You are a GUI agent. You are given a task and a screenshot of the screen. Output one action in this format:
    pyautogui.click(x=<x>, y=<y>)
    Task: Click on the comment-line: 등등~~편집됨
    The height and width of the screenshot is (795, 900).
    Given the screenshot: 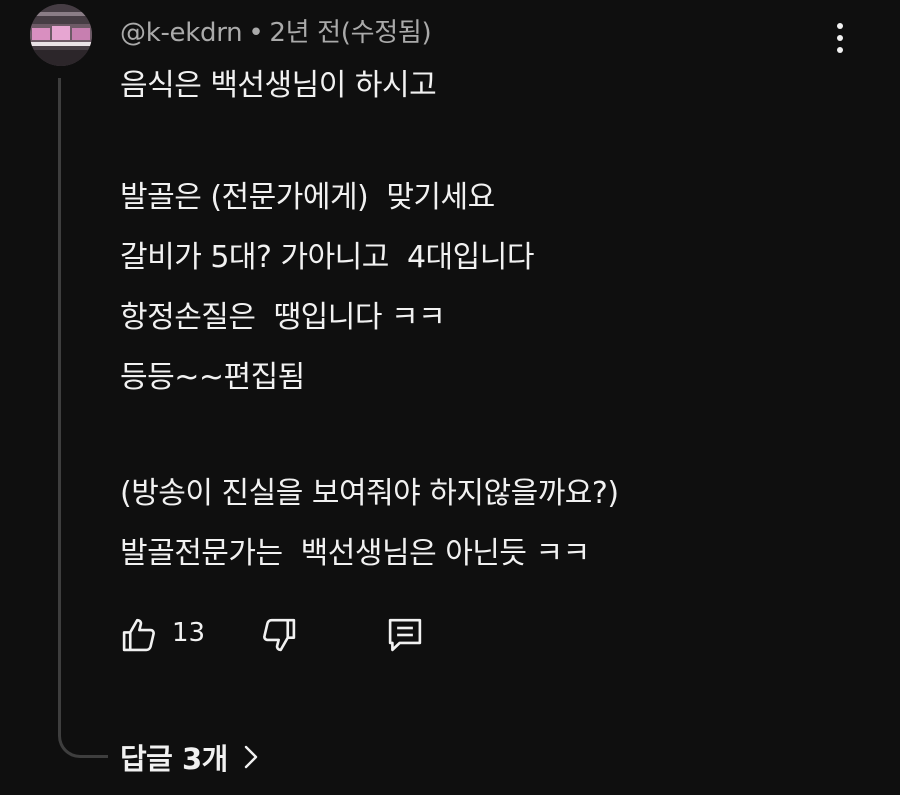 What is the action you would take?
    pyautogui.click(x=212, y=377)
    